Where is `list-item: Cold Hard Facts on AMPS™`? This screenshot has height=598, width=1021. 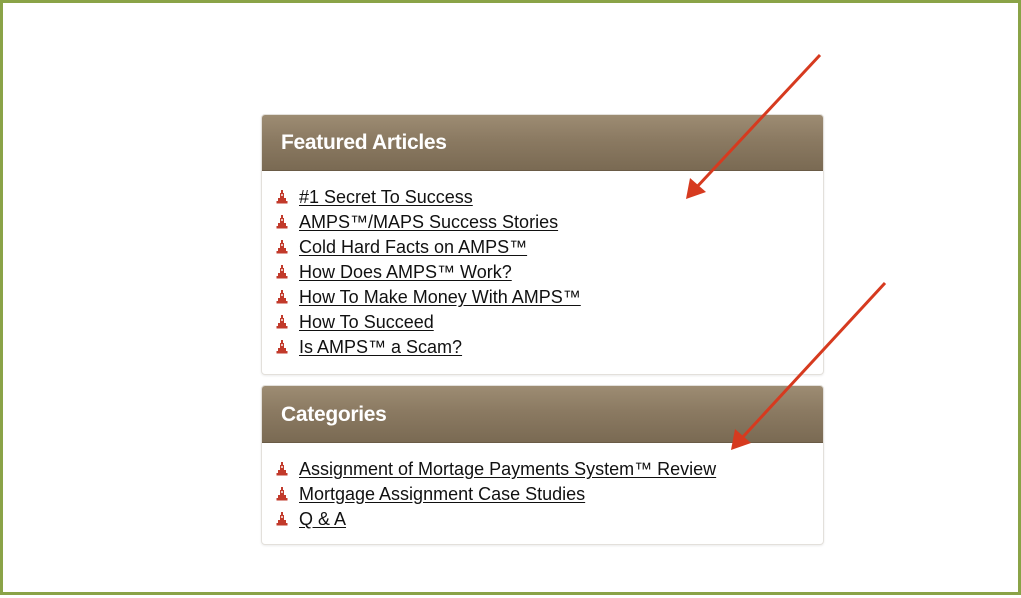 list-item: Cold Hard Facts on AMPS™ is located at coordinates (549, 247).